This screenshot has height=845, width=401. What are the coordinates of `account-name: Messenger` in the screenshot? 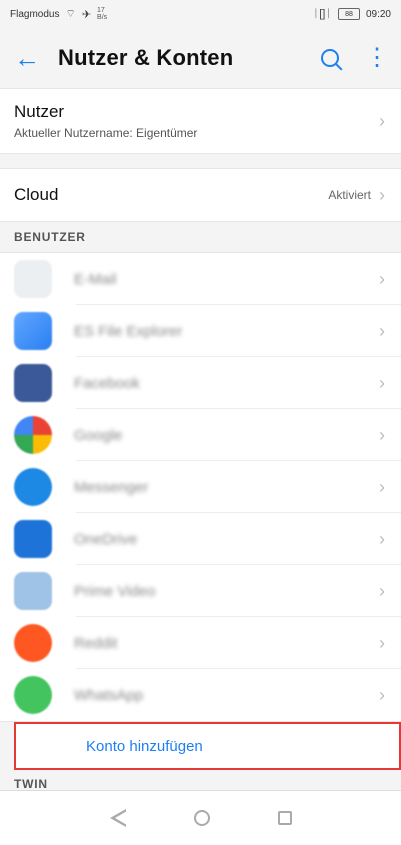 It's located at (111, 487).